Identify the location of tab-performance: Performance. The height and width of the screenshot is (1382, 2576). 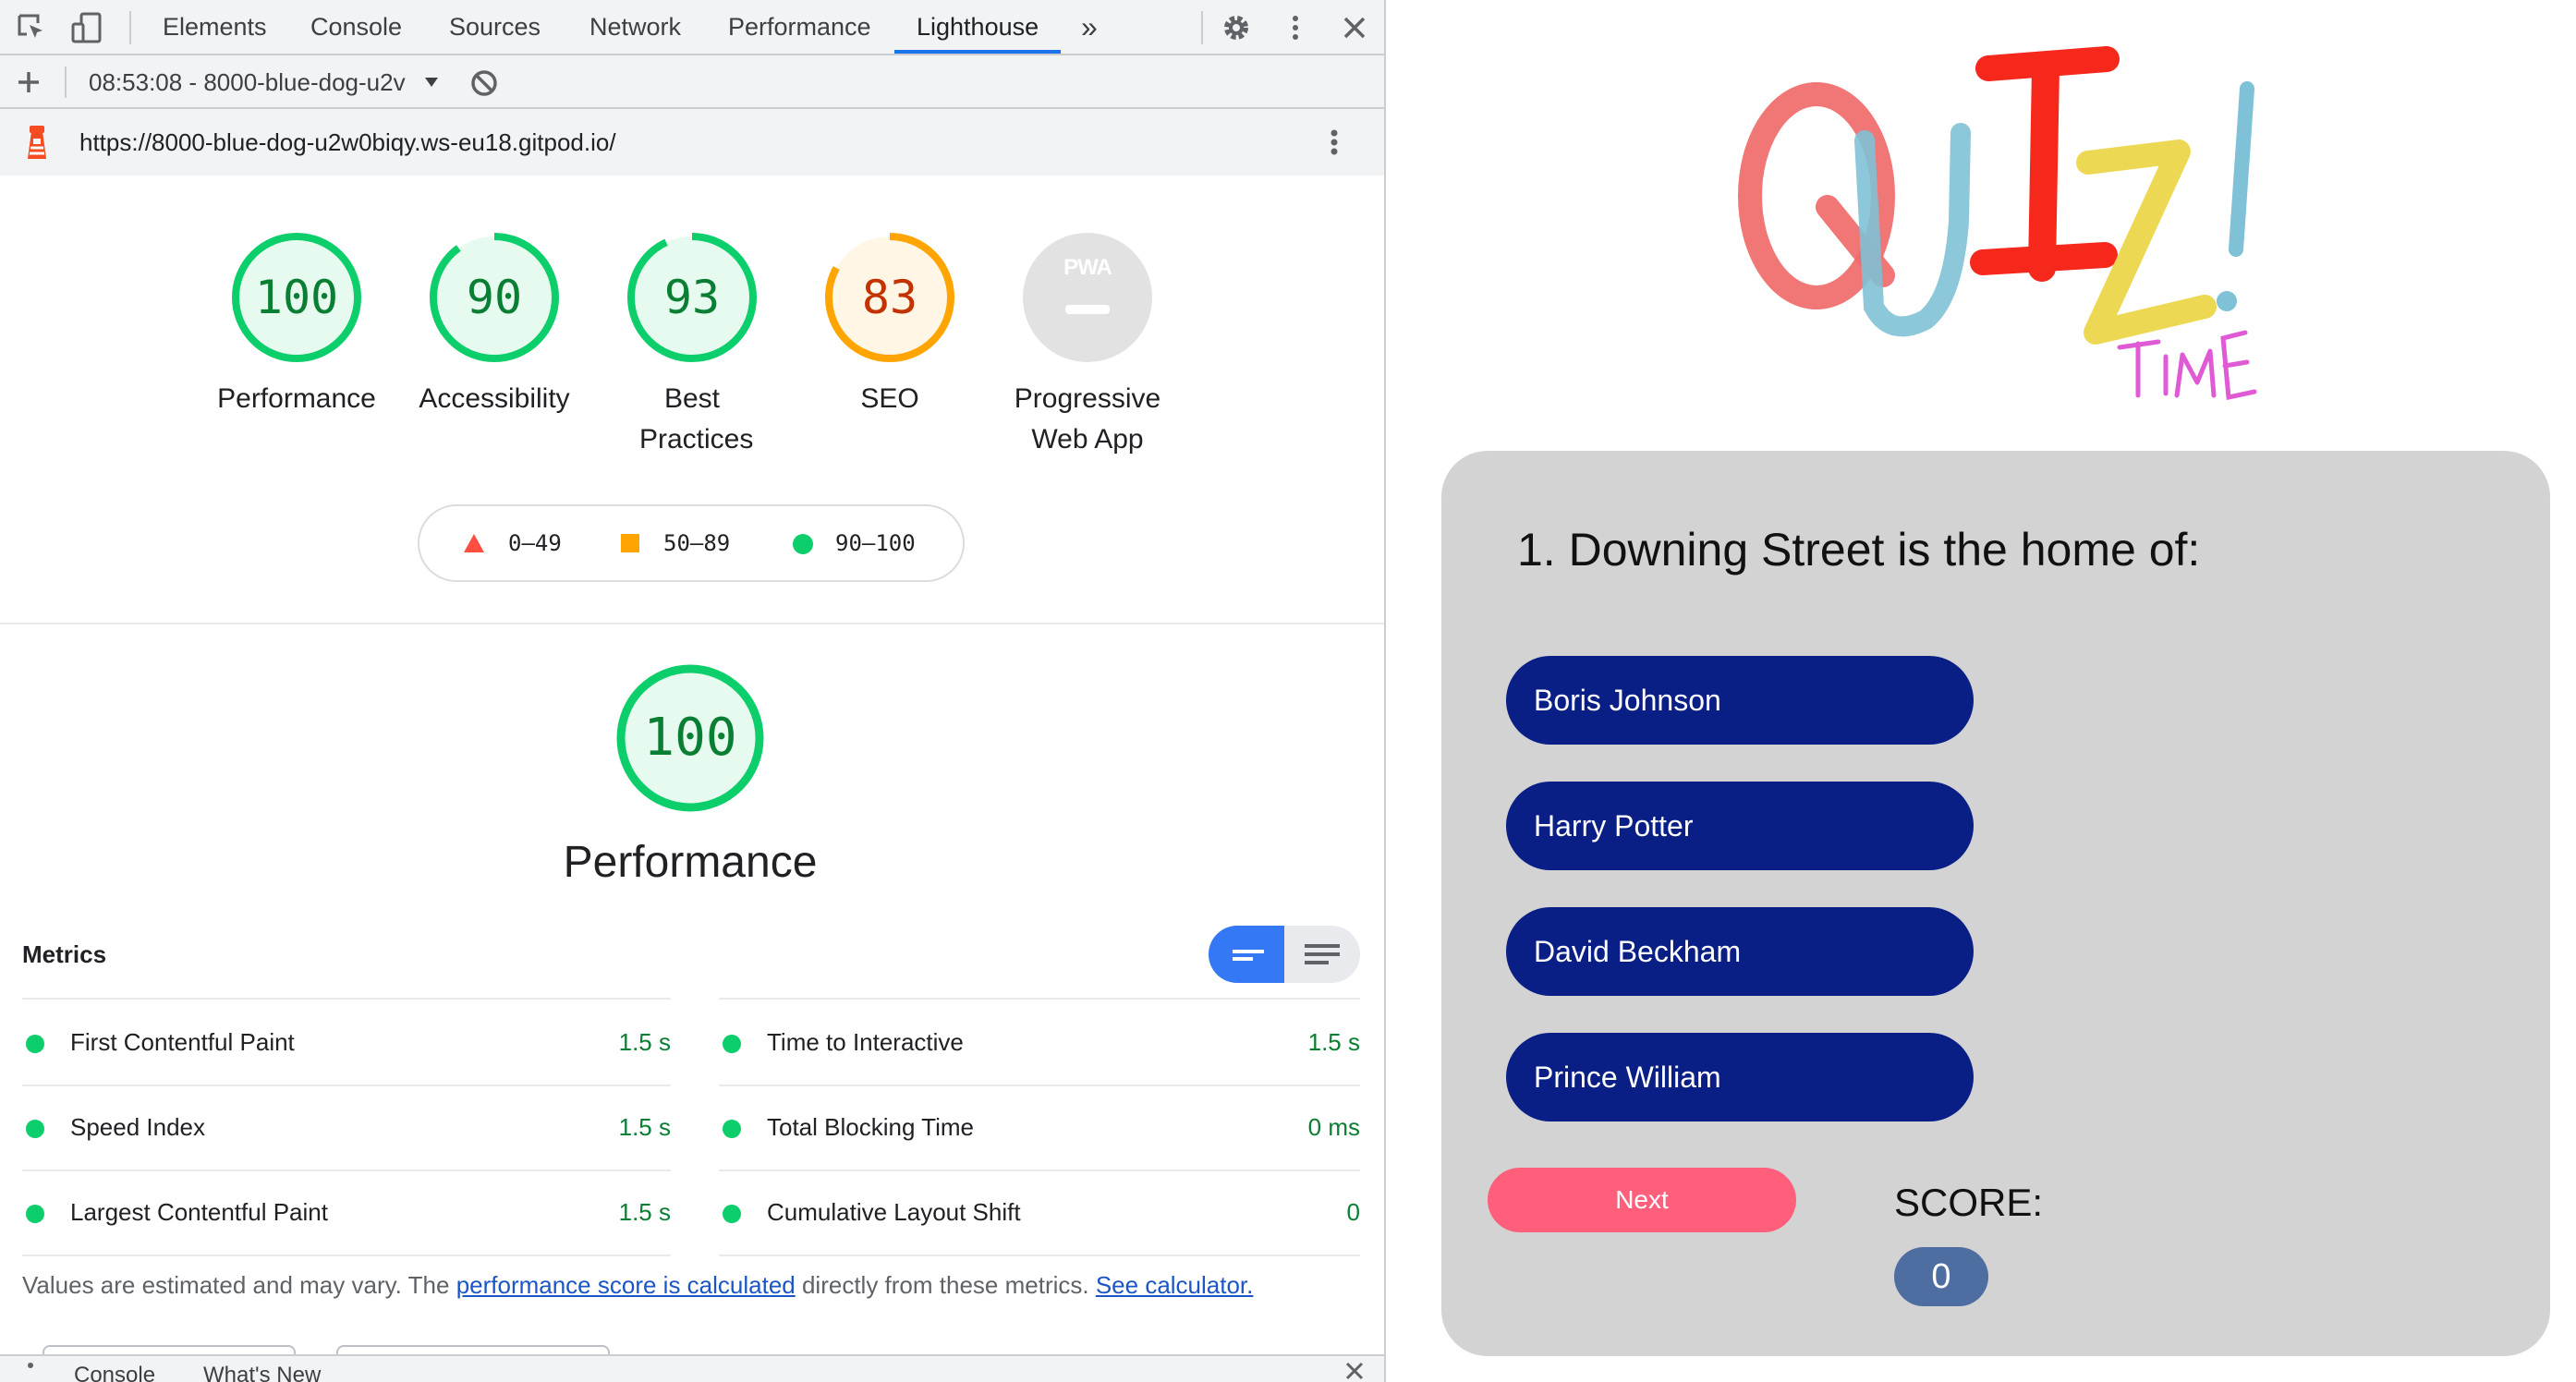
(799, 27).